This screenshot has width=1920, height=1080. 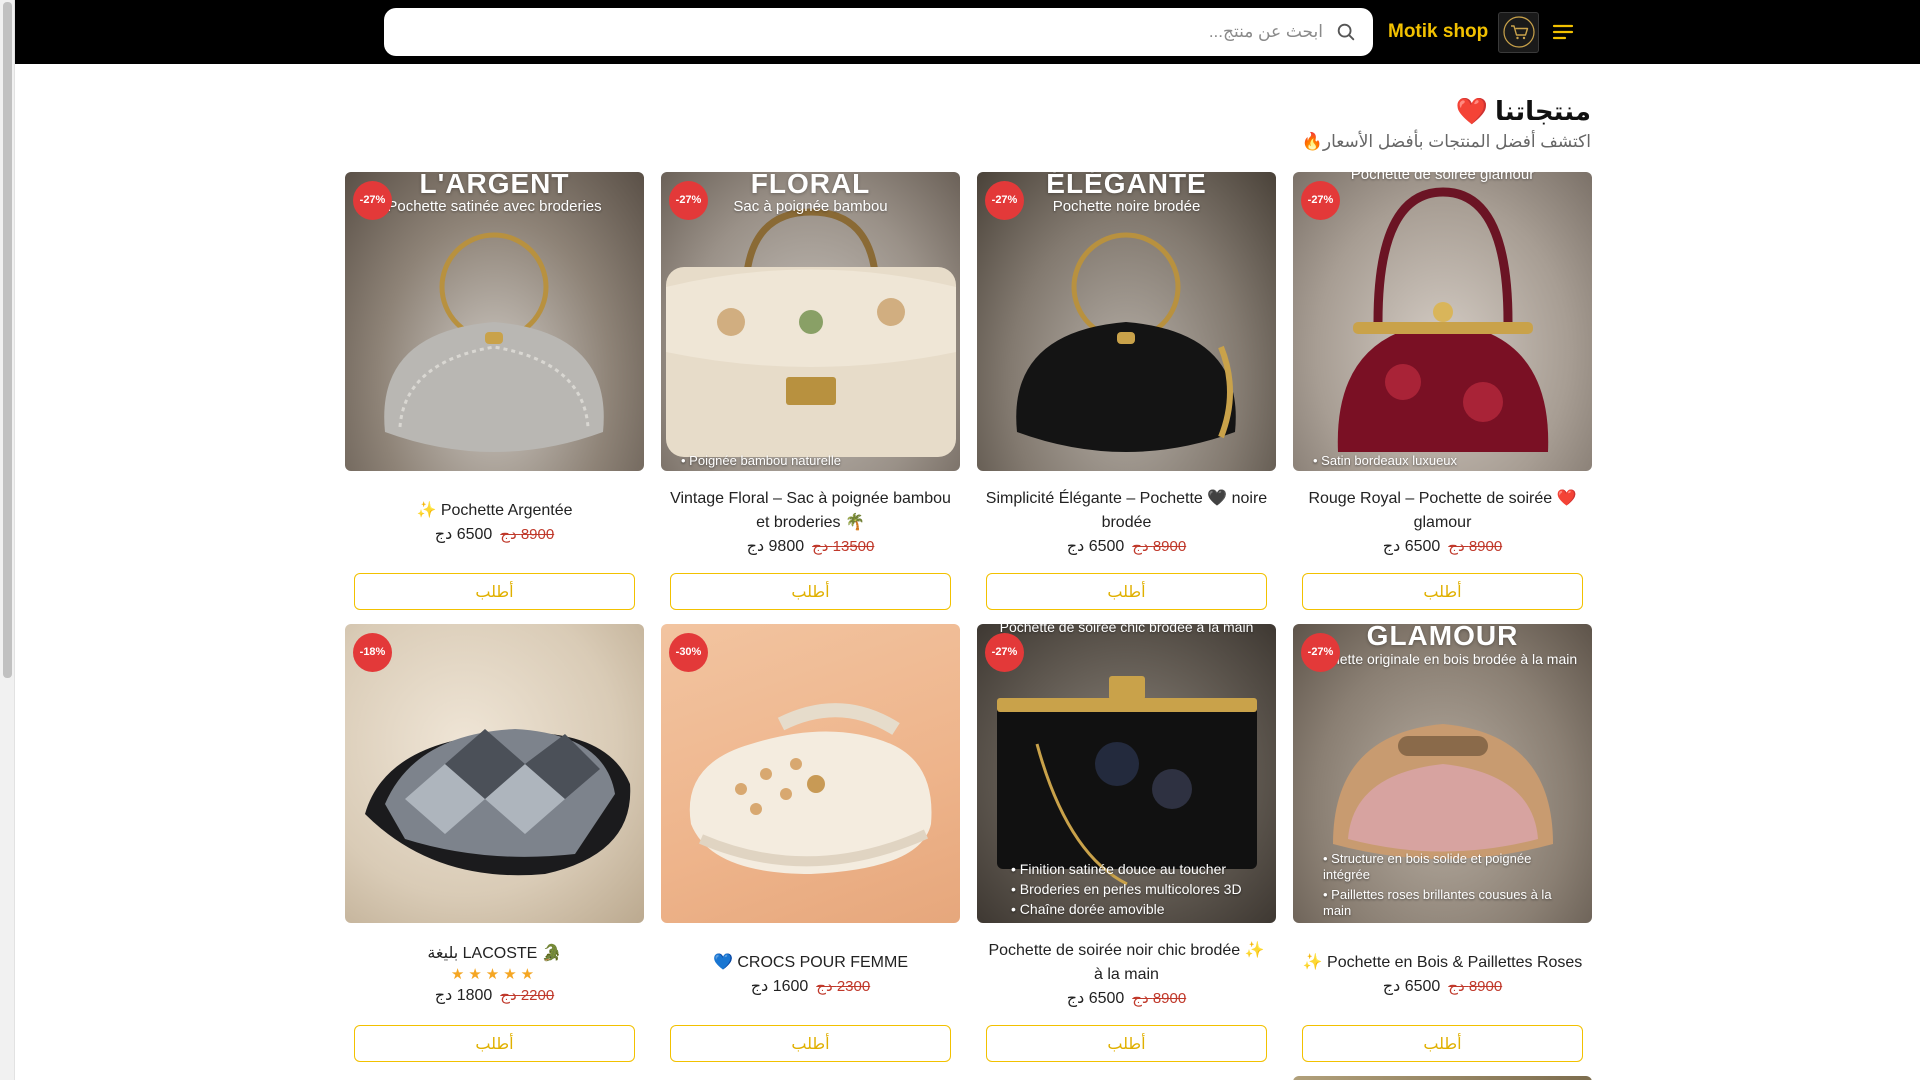 What do you see at coordinates (494, 996) in the screenshot?
I see `price-row: 1800 دج 2200 دج` at bounding box center [494, 996].